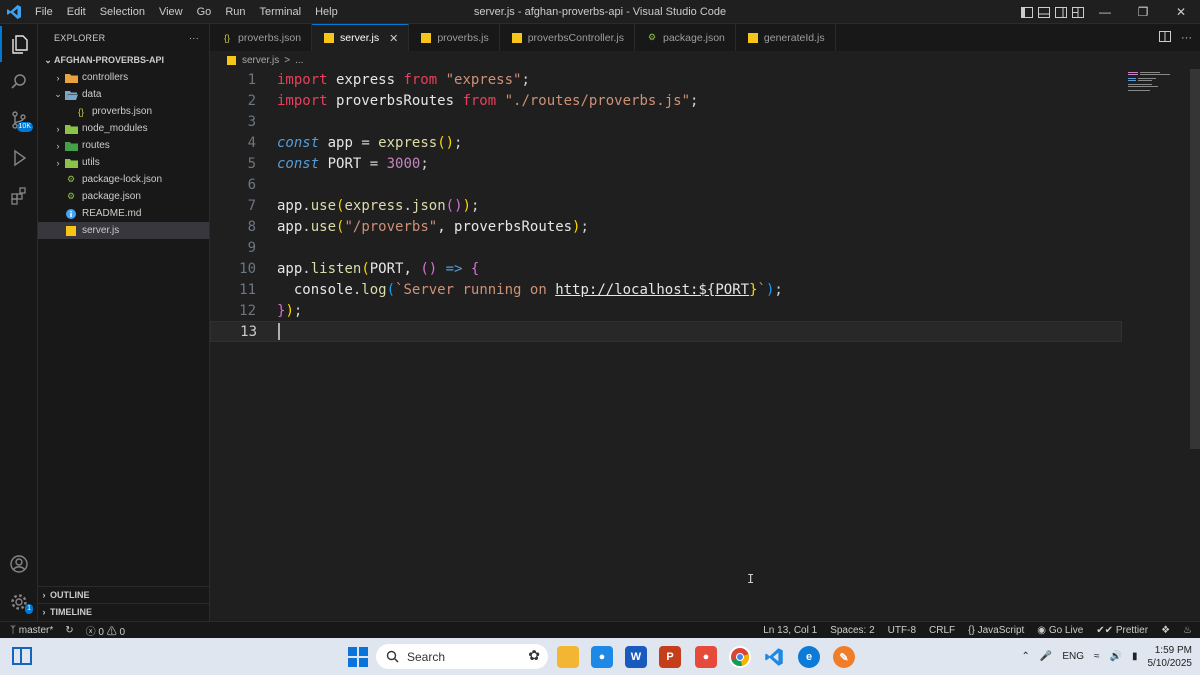 The height and width of the screenshot is (675, 1200). Describe the element at coordinates (69, 630) in the screenshot. I see `sync-icon: ↻` at that location.